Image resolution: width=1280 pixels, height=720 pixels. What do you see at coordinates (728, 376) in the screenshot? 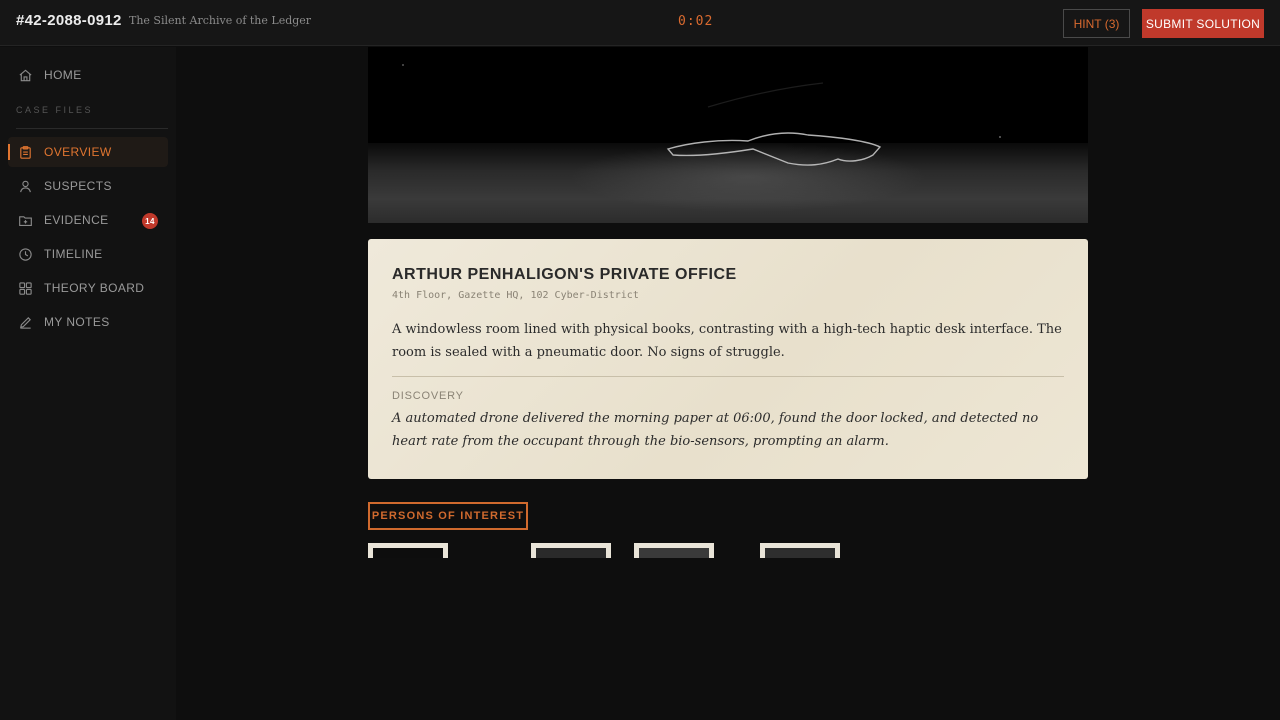
I see `card-divider` at bounding box center [728, 376].